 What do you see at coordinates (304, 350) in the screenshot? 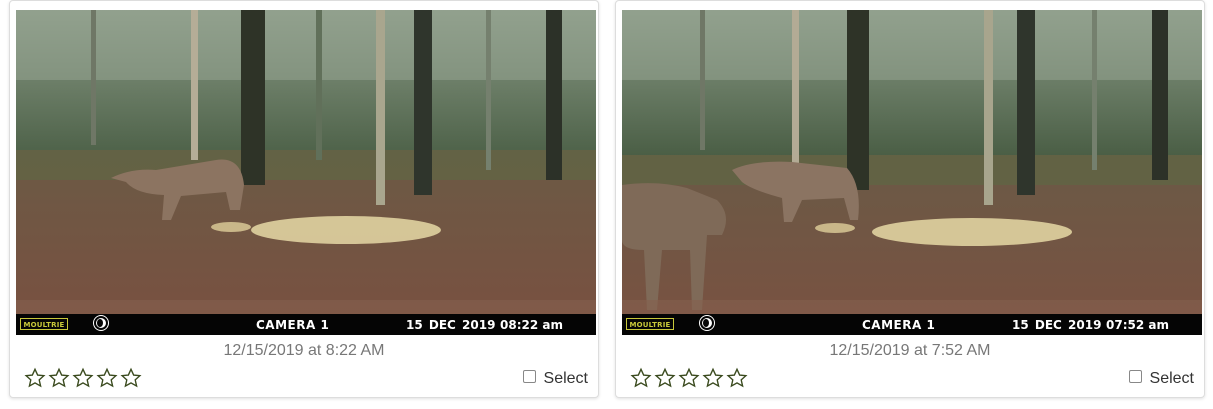
I see `photo-timestamp: 12/15/2019 at 8:22 AM` at bounding box center [304, 350].